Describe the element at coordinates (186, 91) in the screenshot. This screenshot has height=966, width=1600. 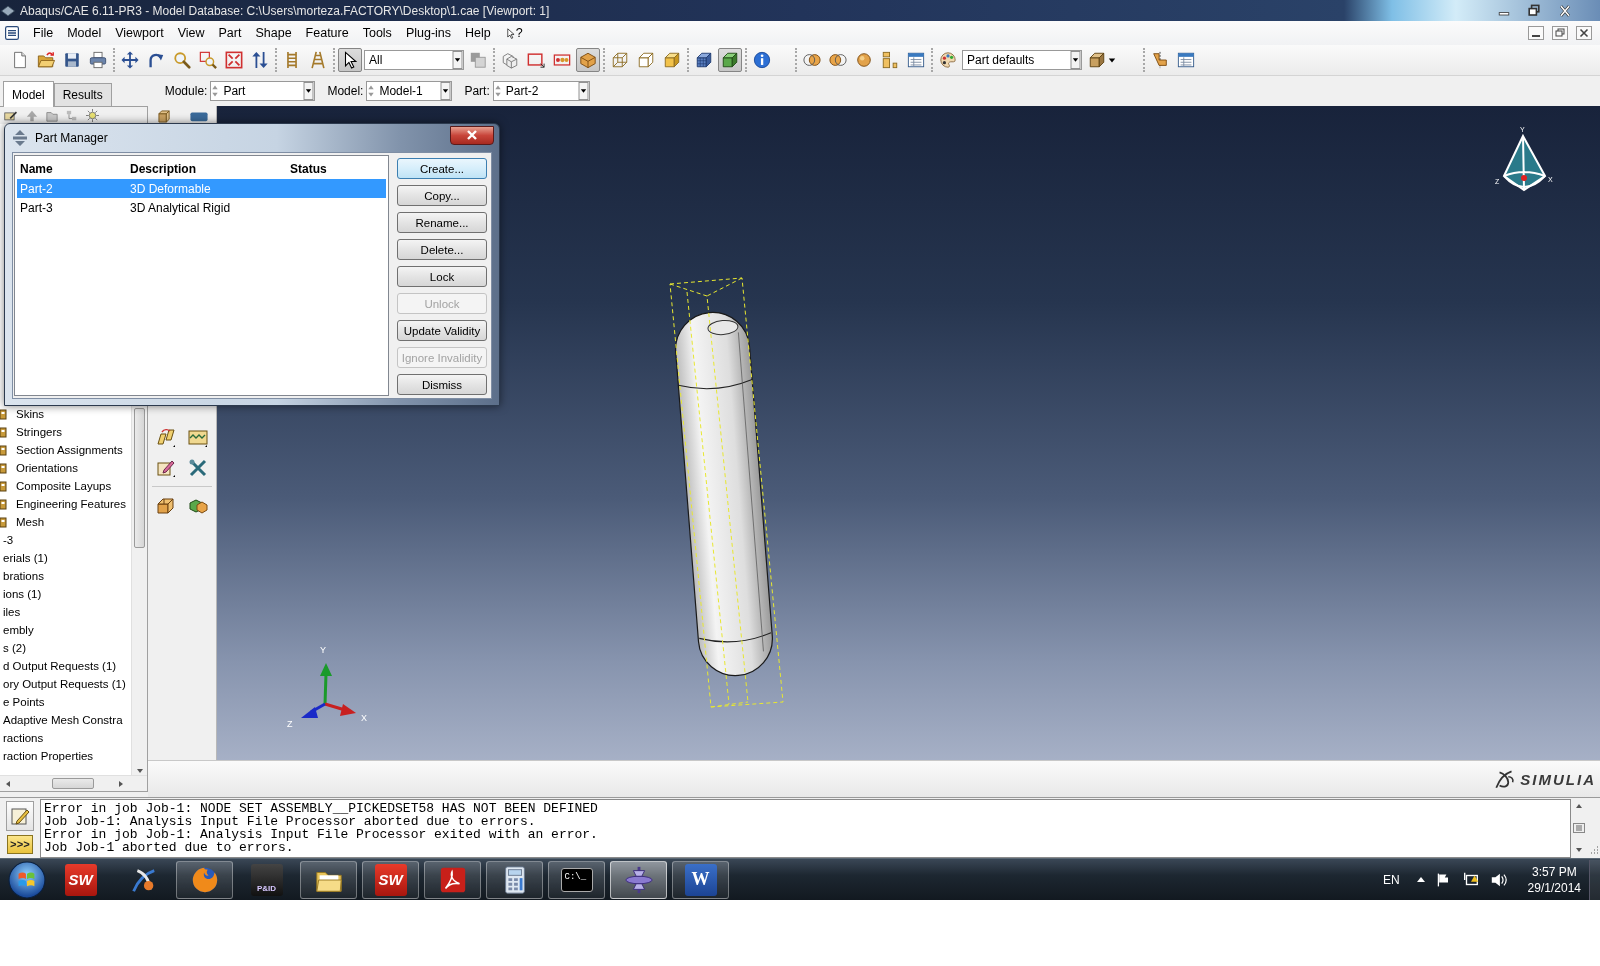
I see `field-label: Module:` at that location.